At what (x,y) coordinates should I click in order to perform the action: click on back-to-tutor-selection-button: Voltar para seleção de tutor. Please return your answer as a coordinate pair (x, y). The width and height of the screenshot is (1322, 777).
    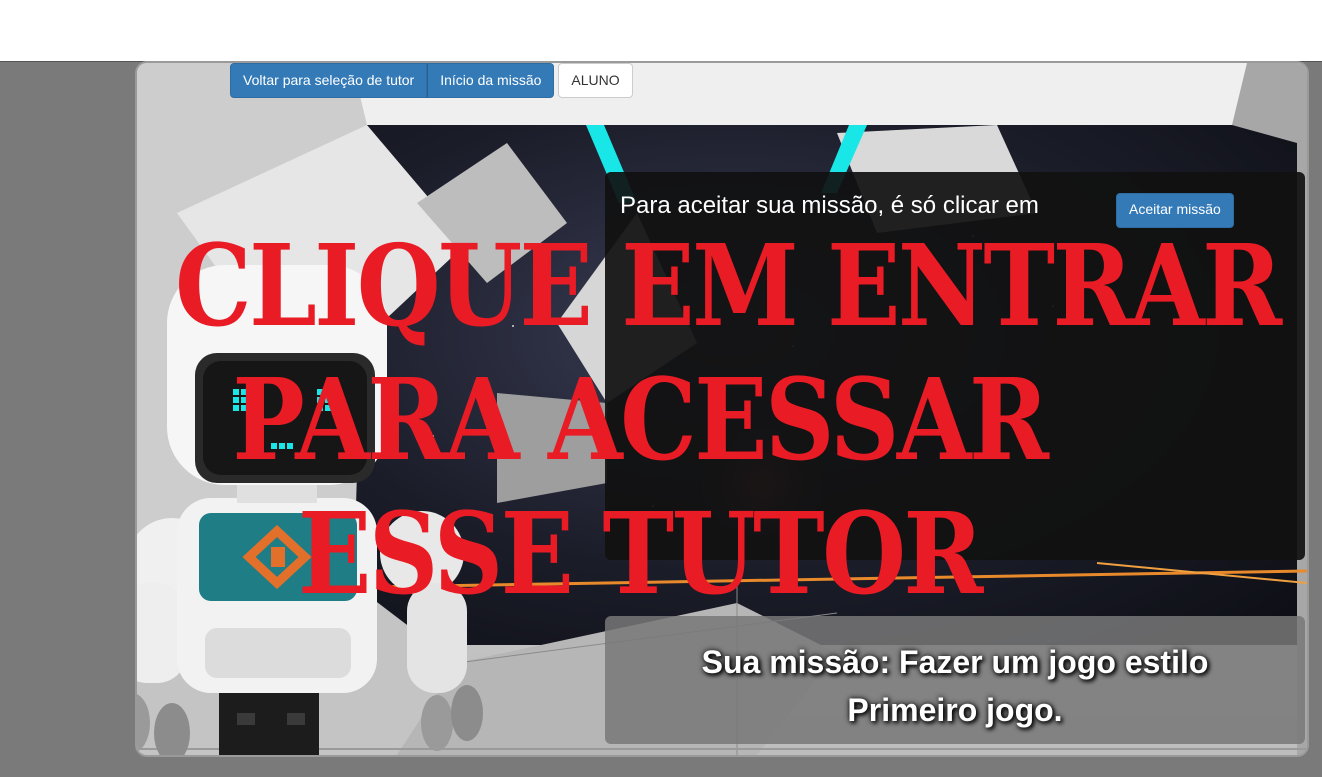
    Looking at the image, I should click on (329, 80).